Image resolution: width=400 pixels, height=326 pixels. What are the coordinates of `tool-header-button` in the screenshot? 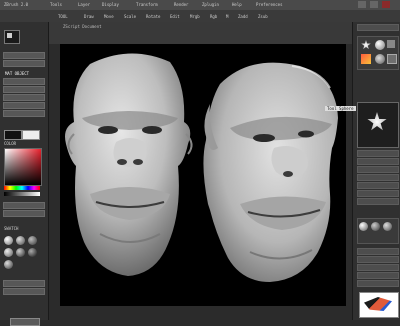 It's located at (378, 27).